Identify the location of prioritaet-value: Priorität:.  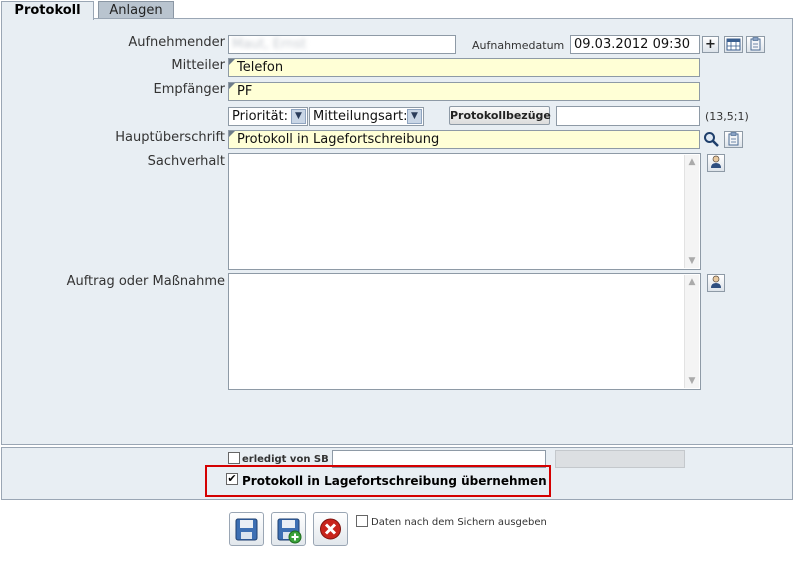
(260, 116).